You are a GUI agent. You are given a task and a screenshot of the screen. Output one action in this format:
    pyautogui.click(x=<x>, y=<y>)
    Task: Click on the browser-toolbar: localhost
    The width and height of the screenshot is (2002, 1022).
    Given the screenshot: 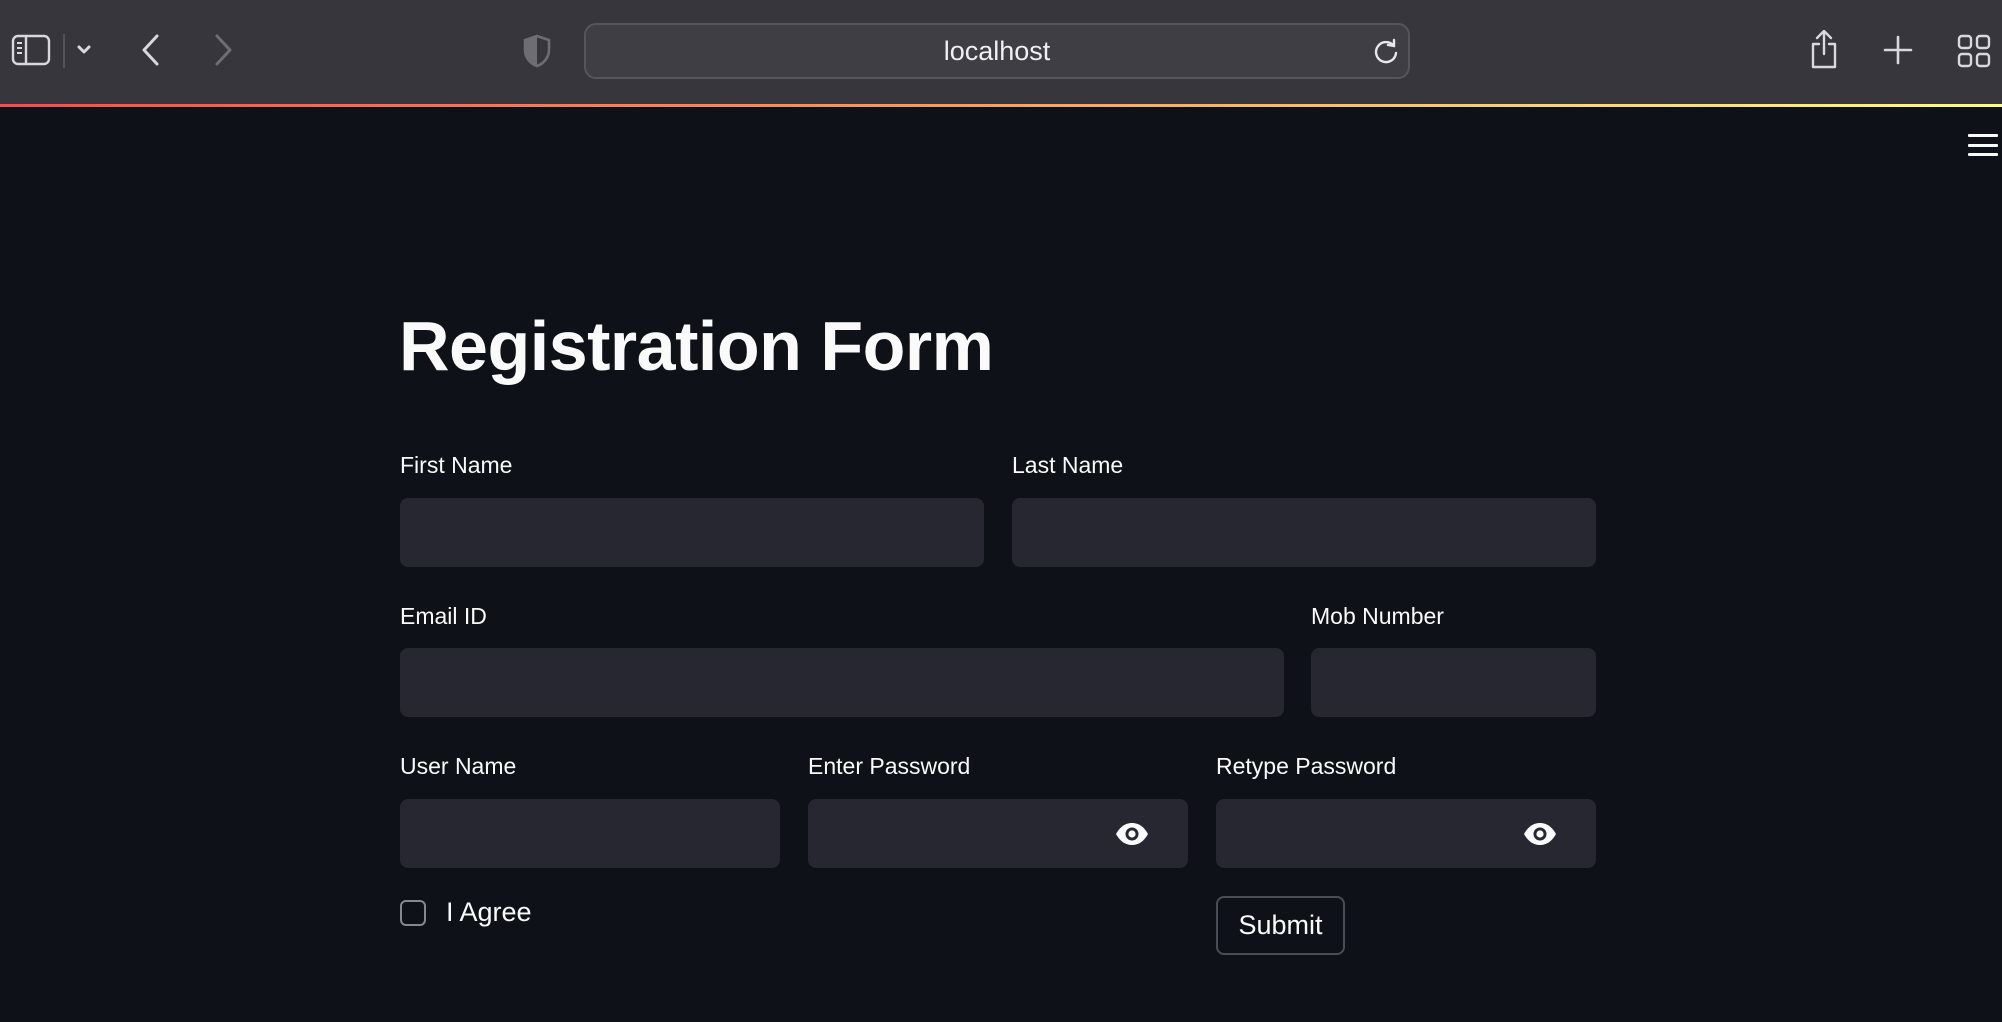 What is the action you would take?
    pyautogui.click(x=1001, y=52)
    